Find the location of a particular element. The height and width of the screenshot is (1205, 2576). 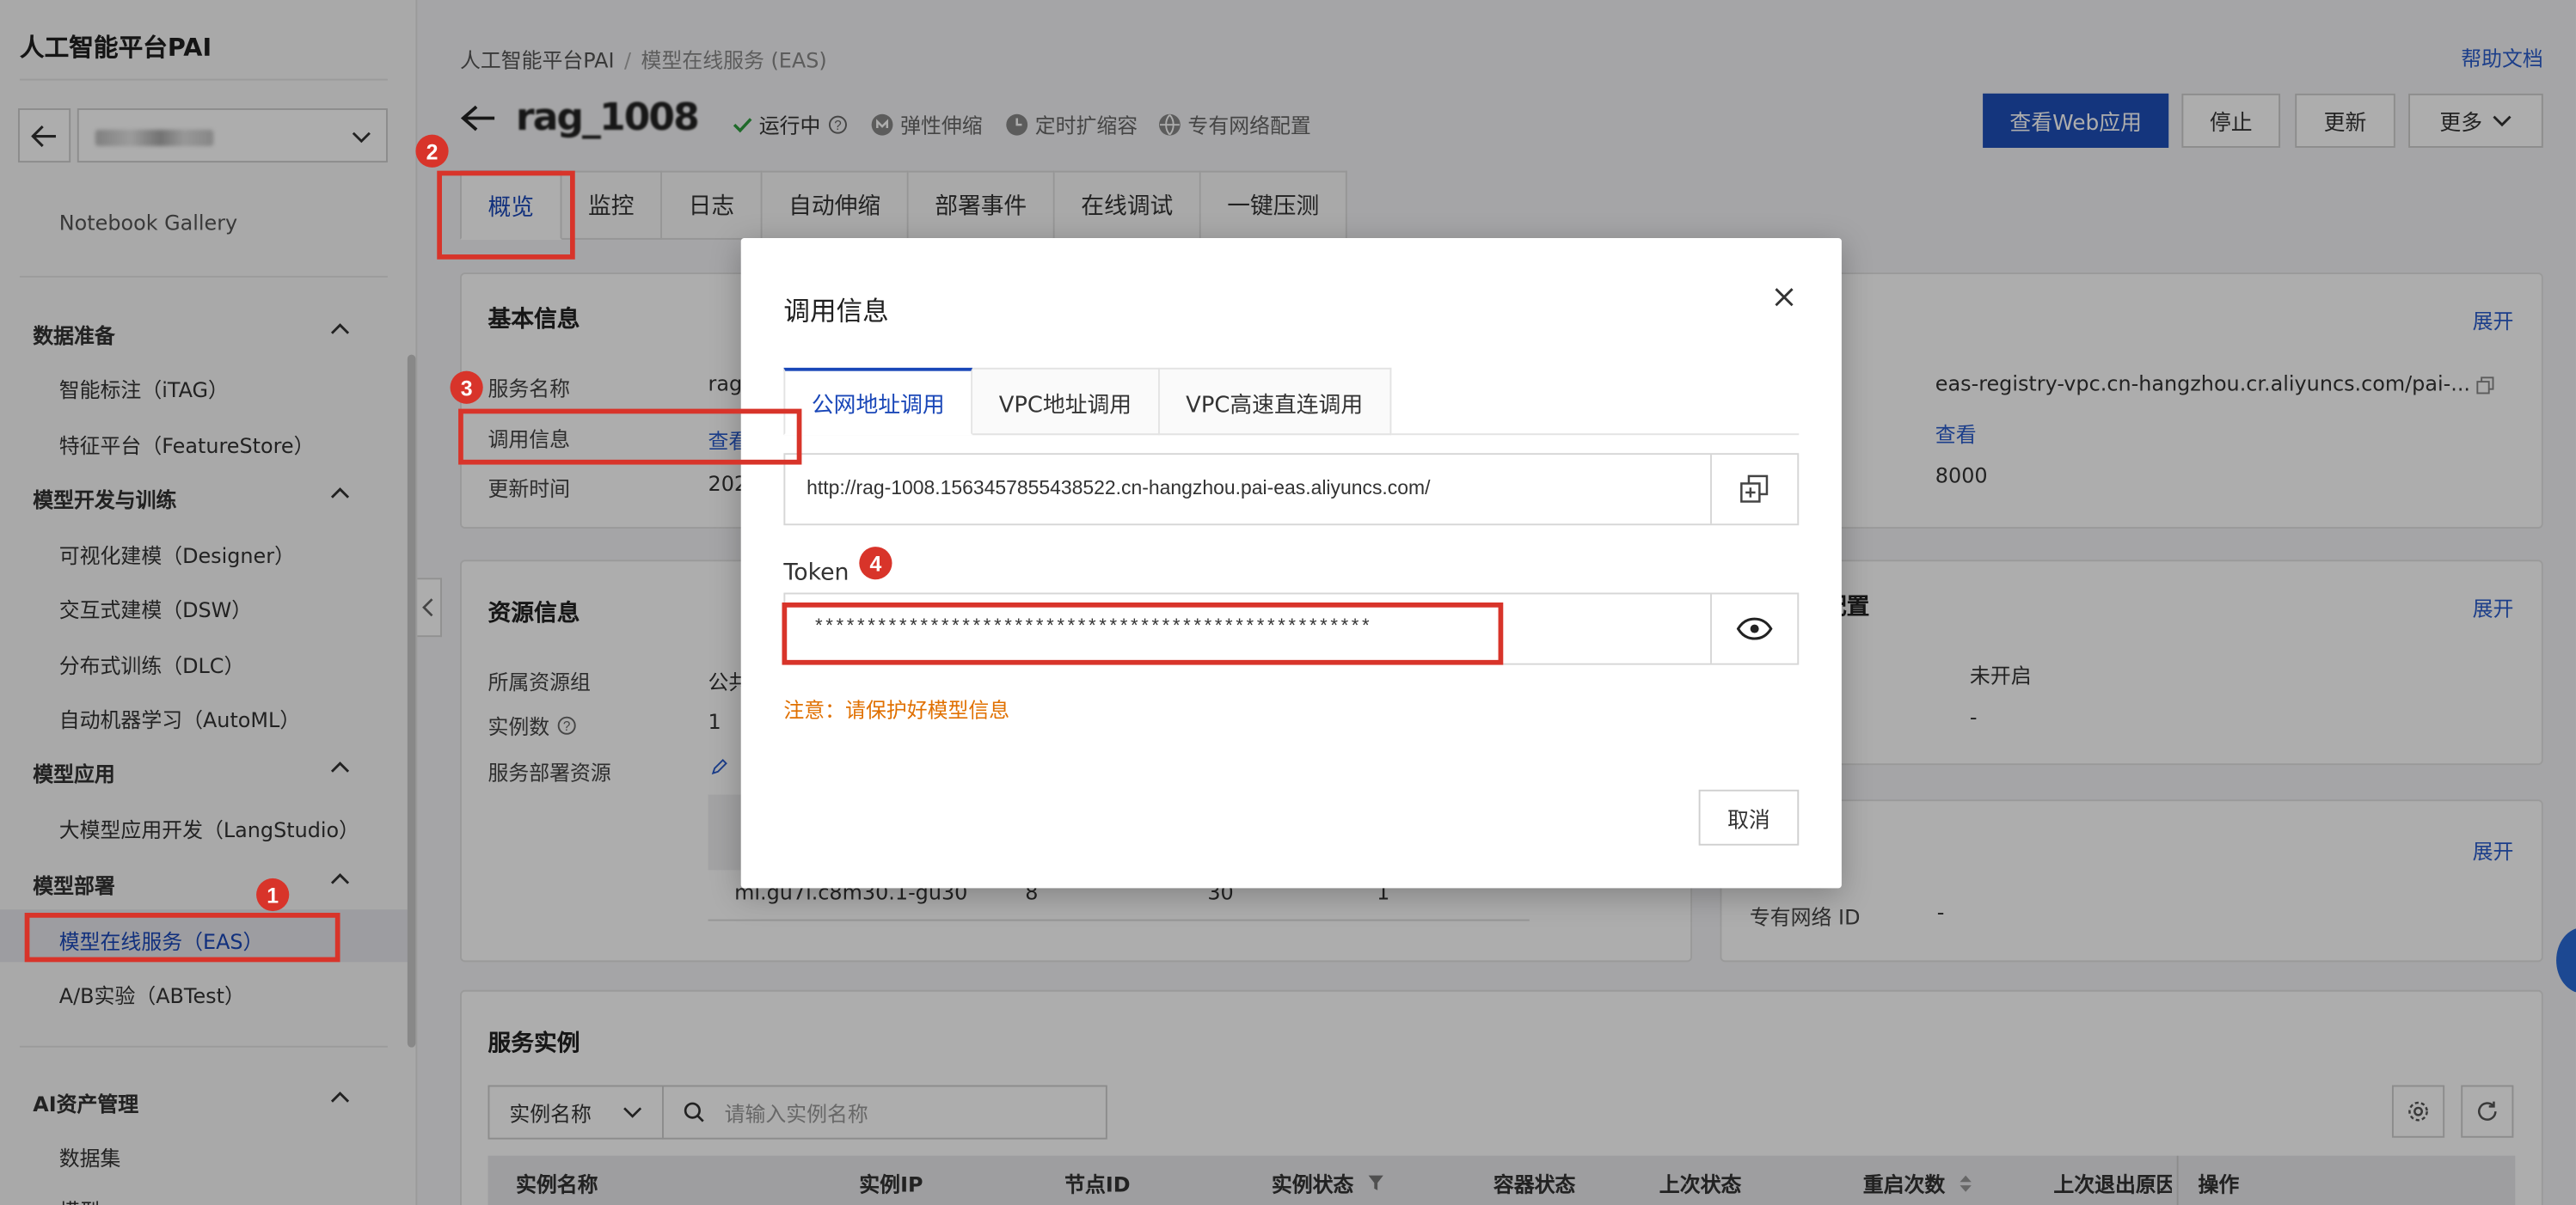

dialog-tabs: 公网地址调用 VPC地址调用 VPC高速直连调用 is located at coordinates (1292, 401).